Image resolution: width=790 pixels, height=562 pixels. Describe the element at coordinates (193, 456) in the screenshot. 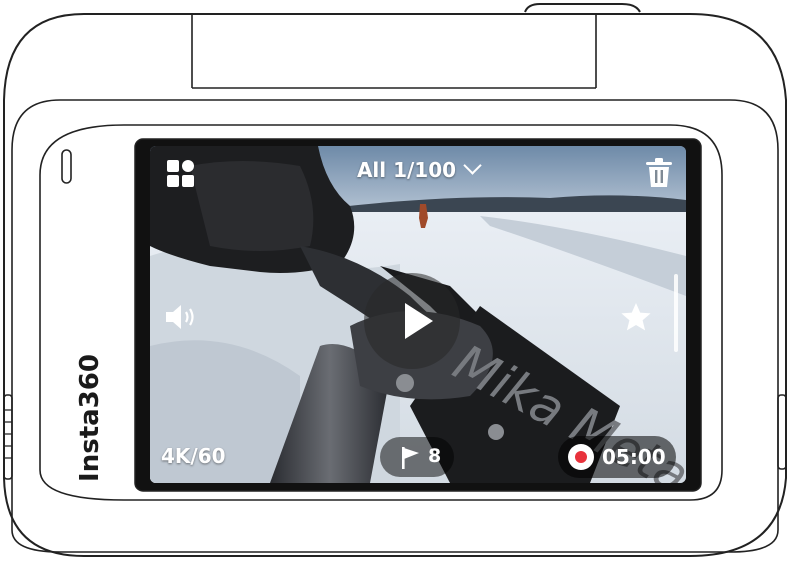

I see `resolution-label: 4K/60` at that location.